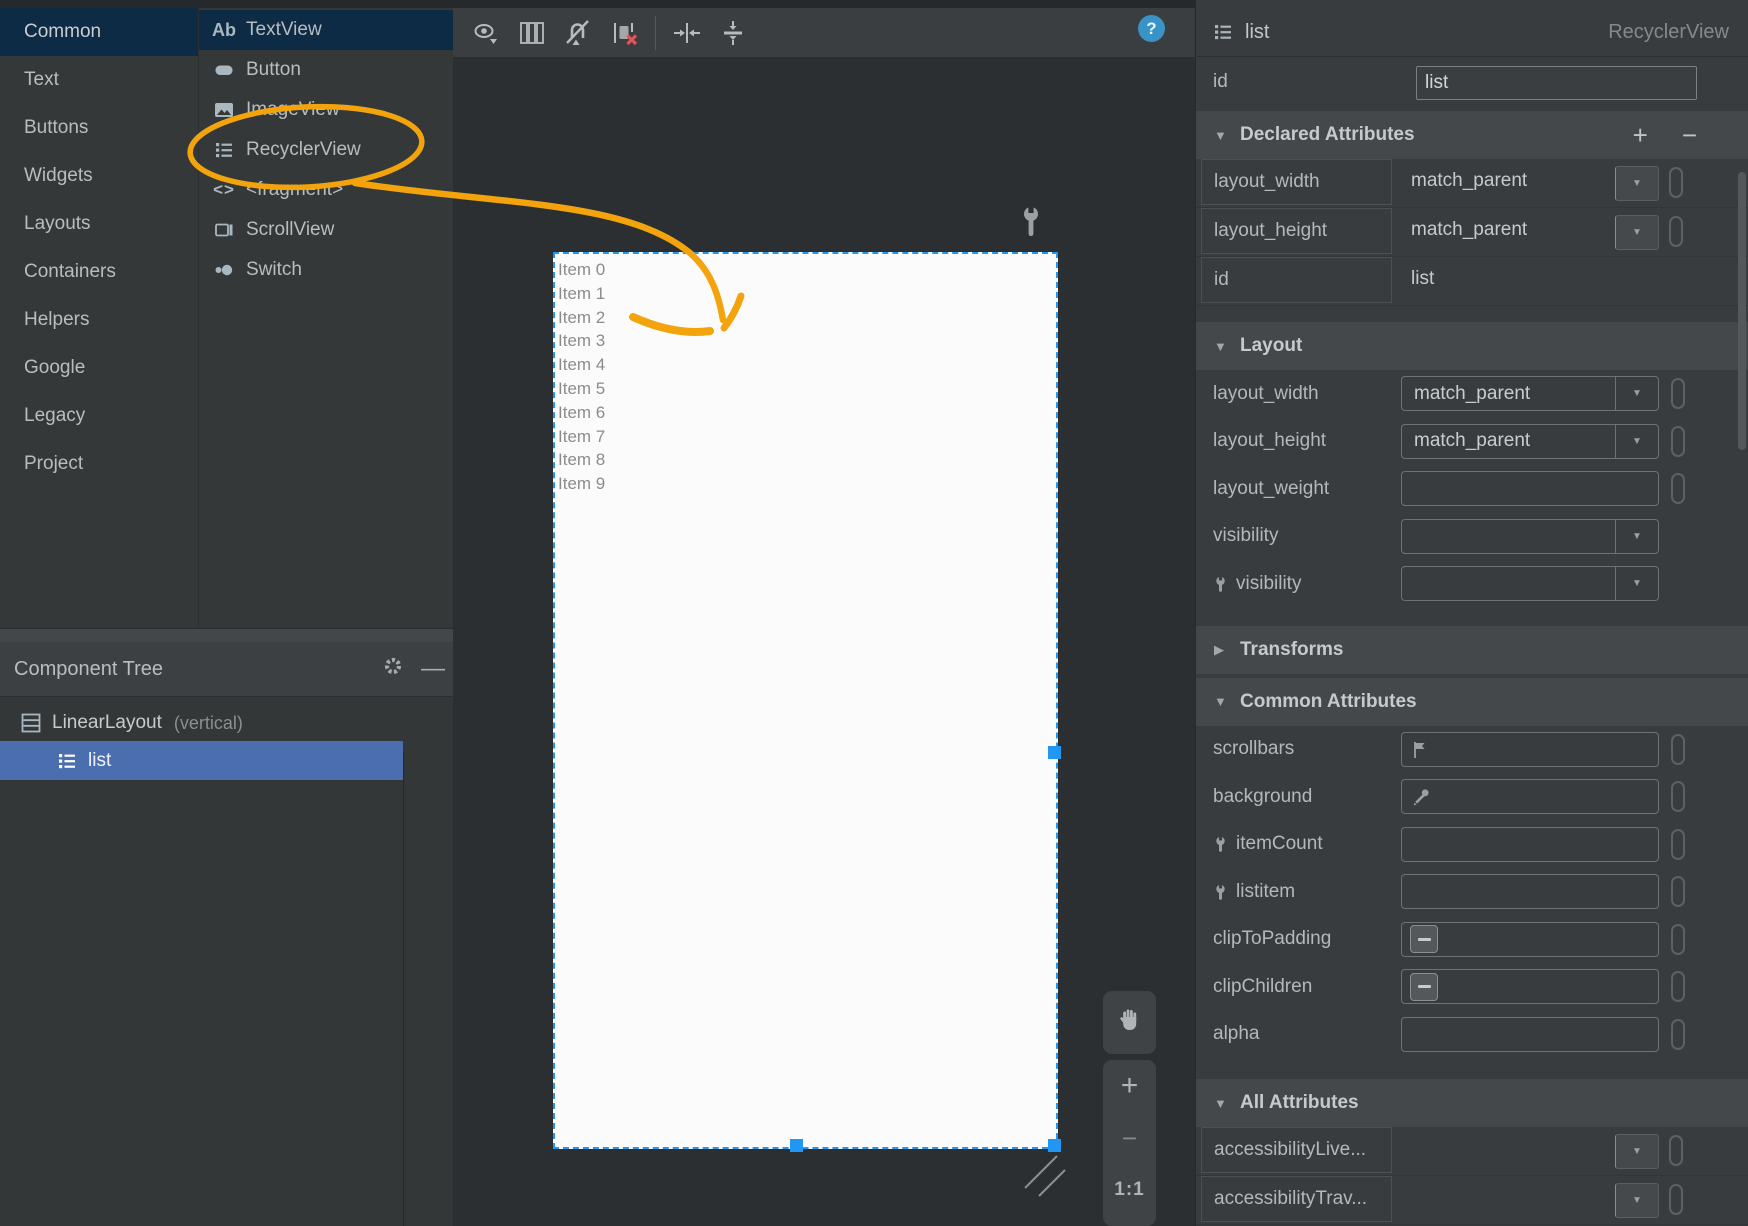  I want to click on palette-component-recyclerview: RecyclerView, so click(326, 150).